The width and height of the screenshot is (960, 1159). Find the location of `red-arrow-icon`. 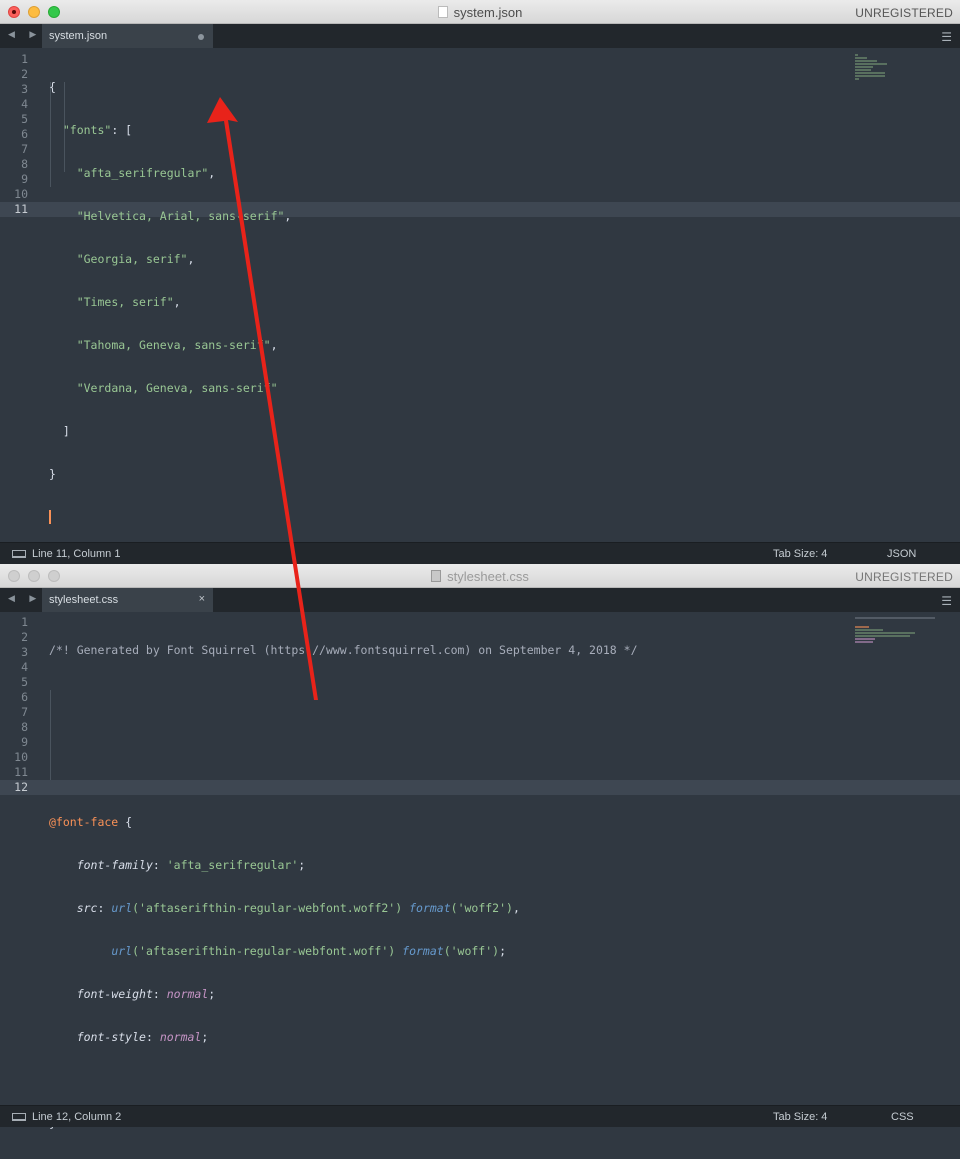

red-arrow-icon is located at coordinates (262, 398).